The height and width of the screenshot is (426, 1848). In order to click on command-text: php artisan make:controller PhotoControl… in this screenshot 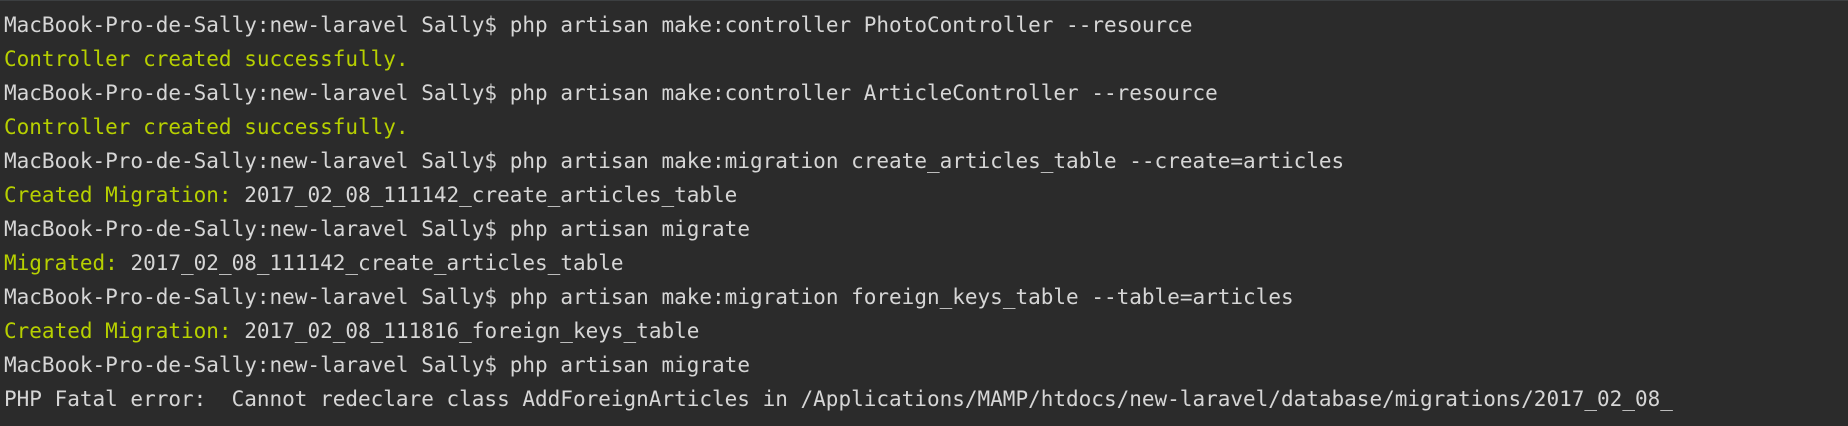, I will do `click(851, 25)`.